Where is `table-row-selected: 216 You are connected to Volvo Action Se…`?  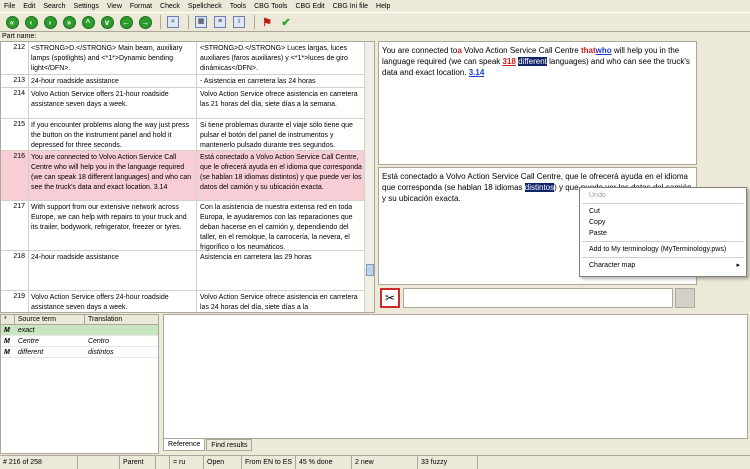
table-row-selected: 216 You are connected to Volvo Action Se… is located at coordinates (183, 176).